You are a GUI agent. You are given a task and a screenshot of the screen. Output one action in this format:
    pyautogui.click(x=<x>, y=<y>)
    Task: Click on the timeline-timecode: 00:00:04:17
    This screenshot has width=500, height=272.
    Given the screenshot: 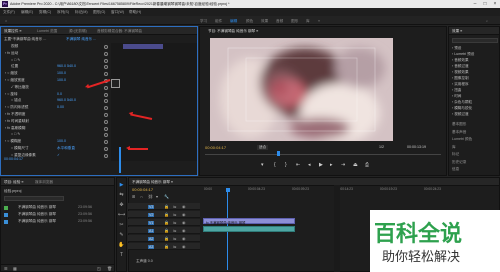 What is the action you would take?
    pyautogui.click(x=142, y=189)
    